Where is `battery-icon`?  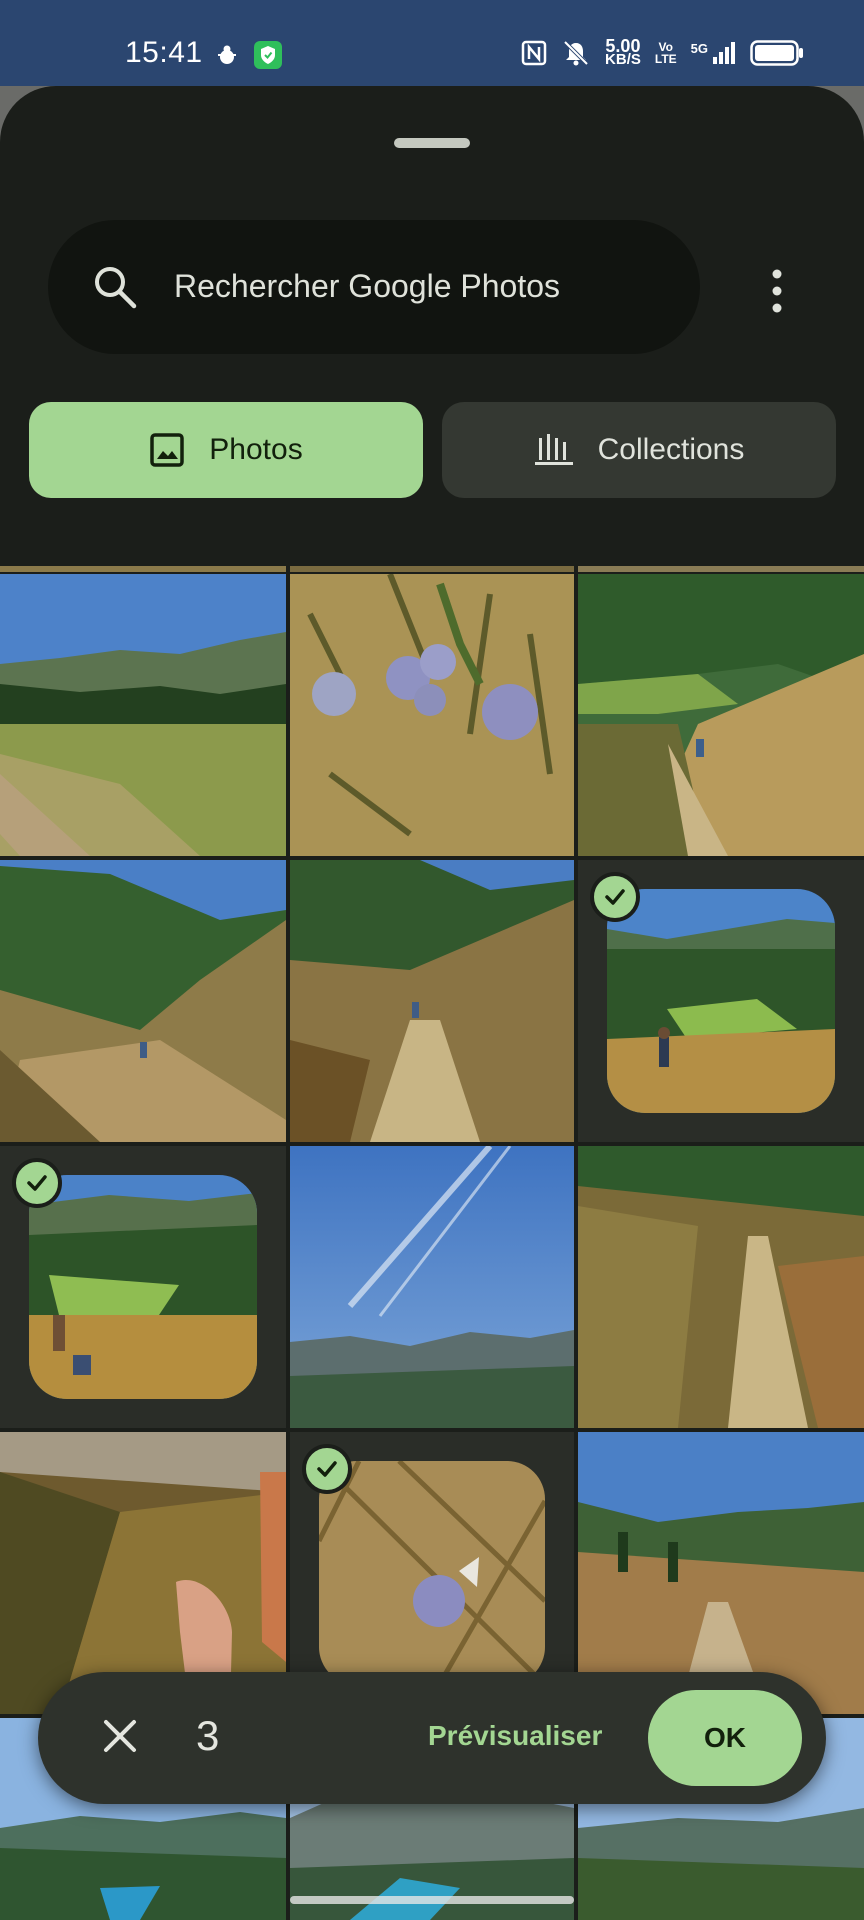
battery-icon is located at coordinates (776, 53).